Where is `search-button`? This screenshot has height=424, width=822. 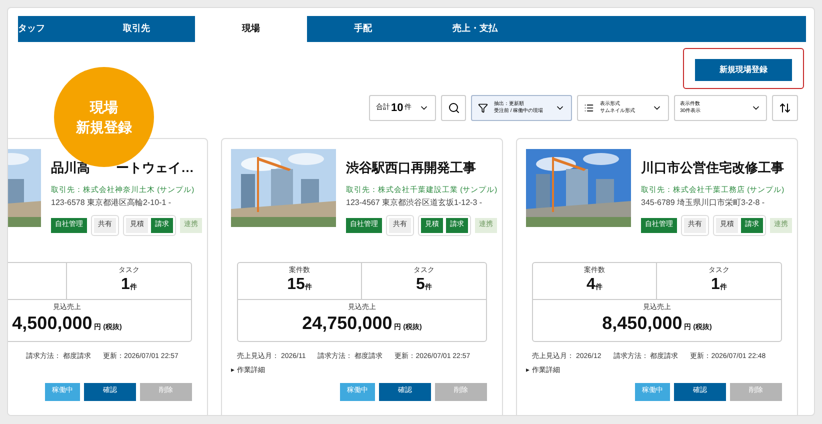 search-button is located at coordinates (453, 108).